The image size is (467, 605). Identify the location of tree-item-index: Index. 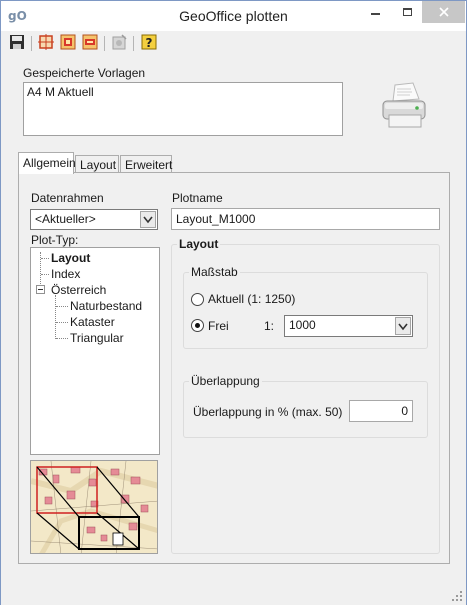
(65, 274).